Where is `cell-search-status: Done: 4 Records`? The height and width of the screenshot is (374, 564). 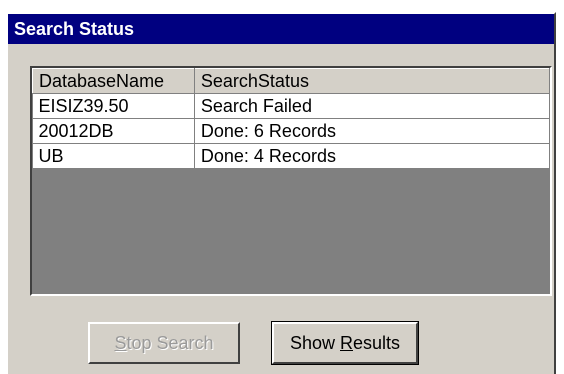
cell-search-status: Done: 4 Records is located at coordinates (372, 156).